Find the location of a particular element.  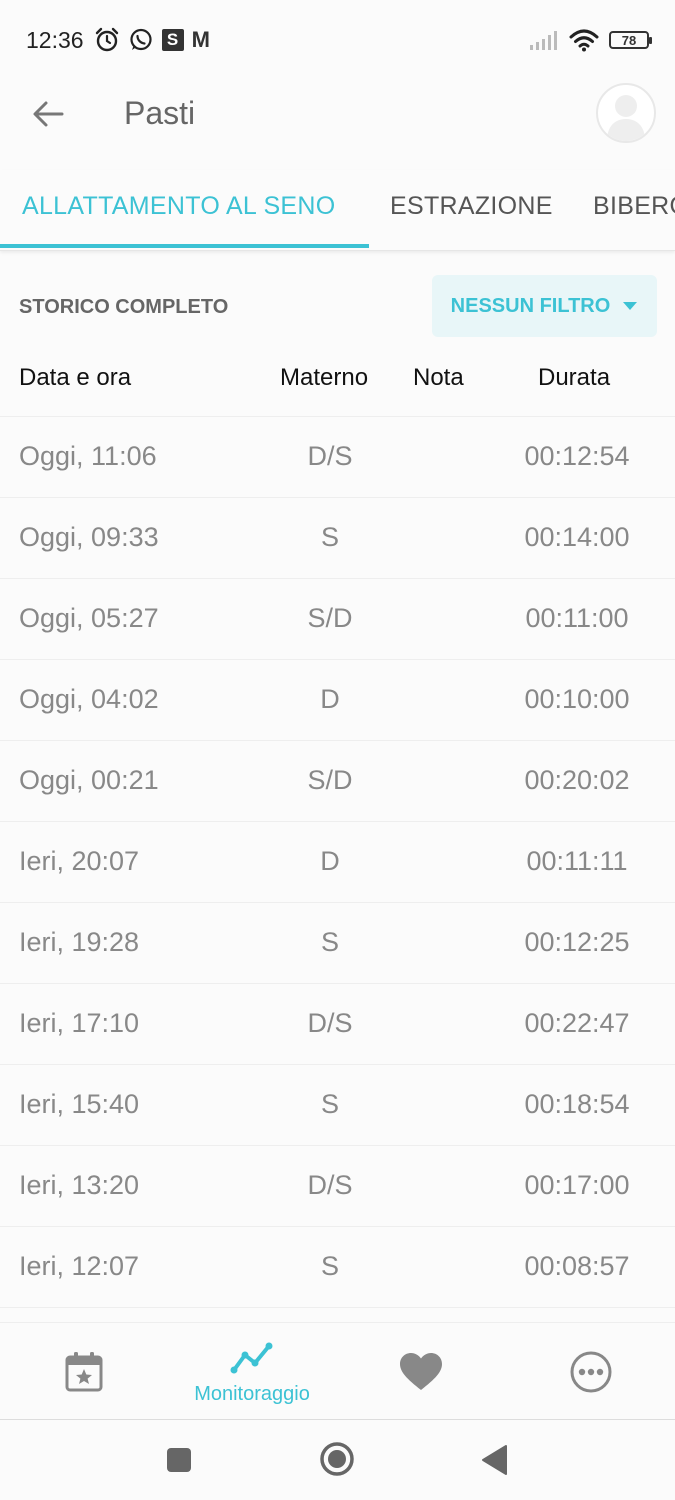

home-icon is located at coordinates (337, 1459).